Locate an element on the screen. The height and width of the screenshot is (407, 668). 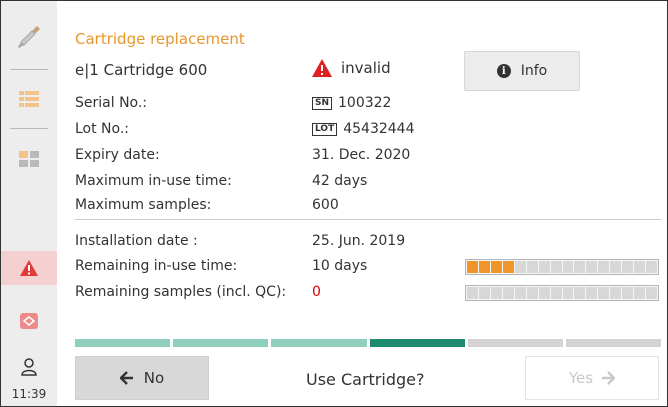
remain-samples-bar is located at coordinates (562, 293).